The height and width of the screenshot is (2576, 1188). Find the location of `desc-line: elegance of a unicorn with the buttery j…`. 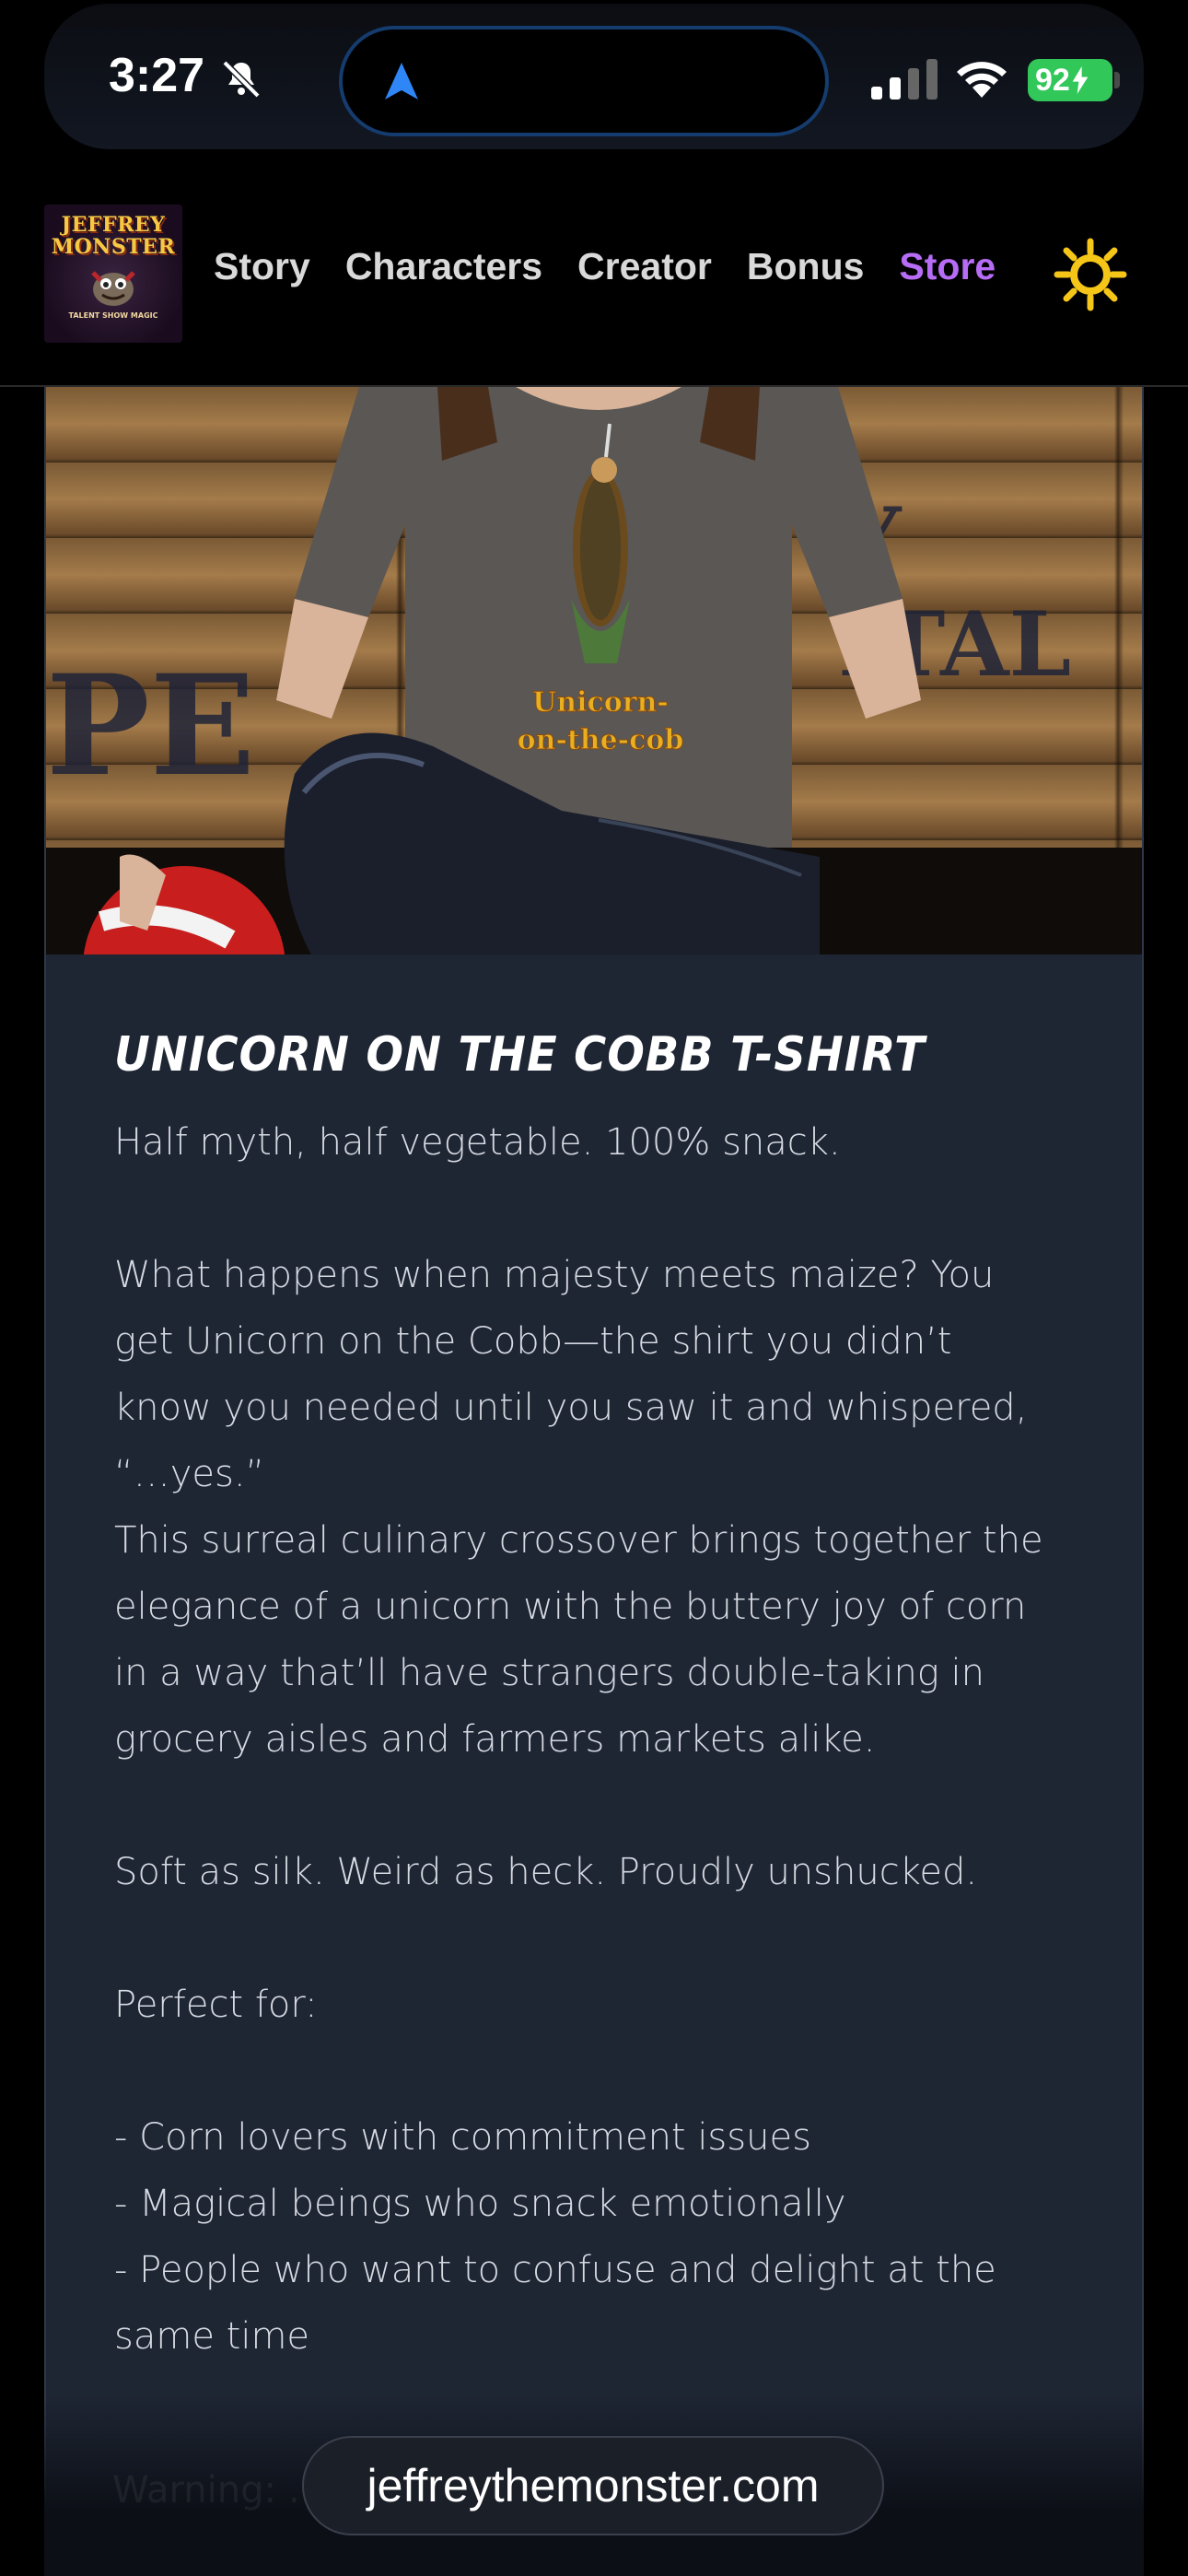

desc-line: elegance of a unicorn with the buttery j… is located at coordinates (570, 1607).